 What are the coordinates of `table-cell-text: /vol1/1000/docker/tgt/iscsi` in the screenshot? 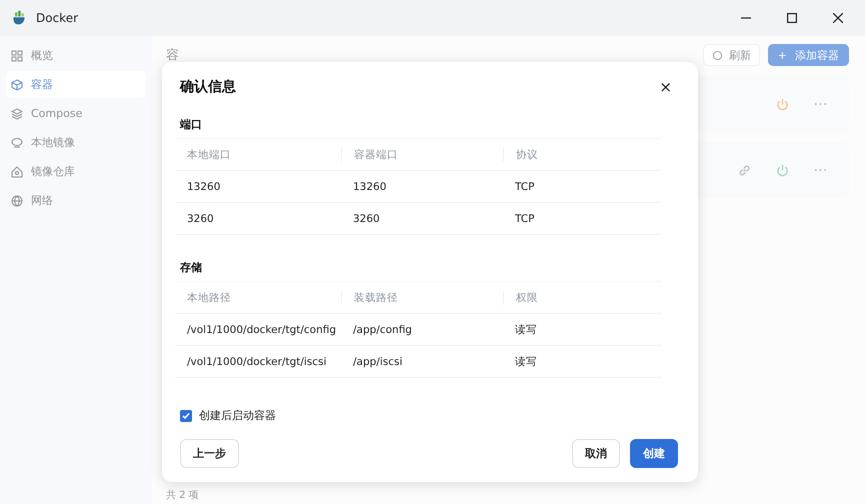 It's located at (257, 362).